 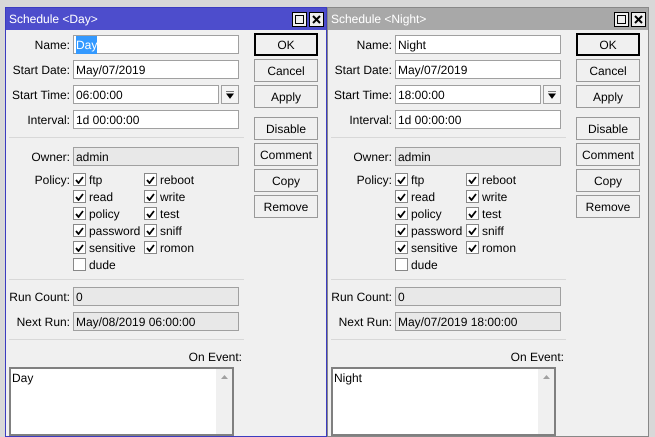 What do you see at coordinates (48, 120) in the screenshot?
I see `field-label: Interval:` at bounding box center [48, 120].